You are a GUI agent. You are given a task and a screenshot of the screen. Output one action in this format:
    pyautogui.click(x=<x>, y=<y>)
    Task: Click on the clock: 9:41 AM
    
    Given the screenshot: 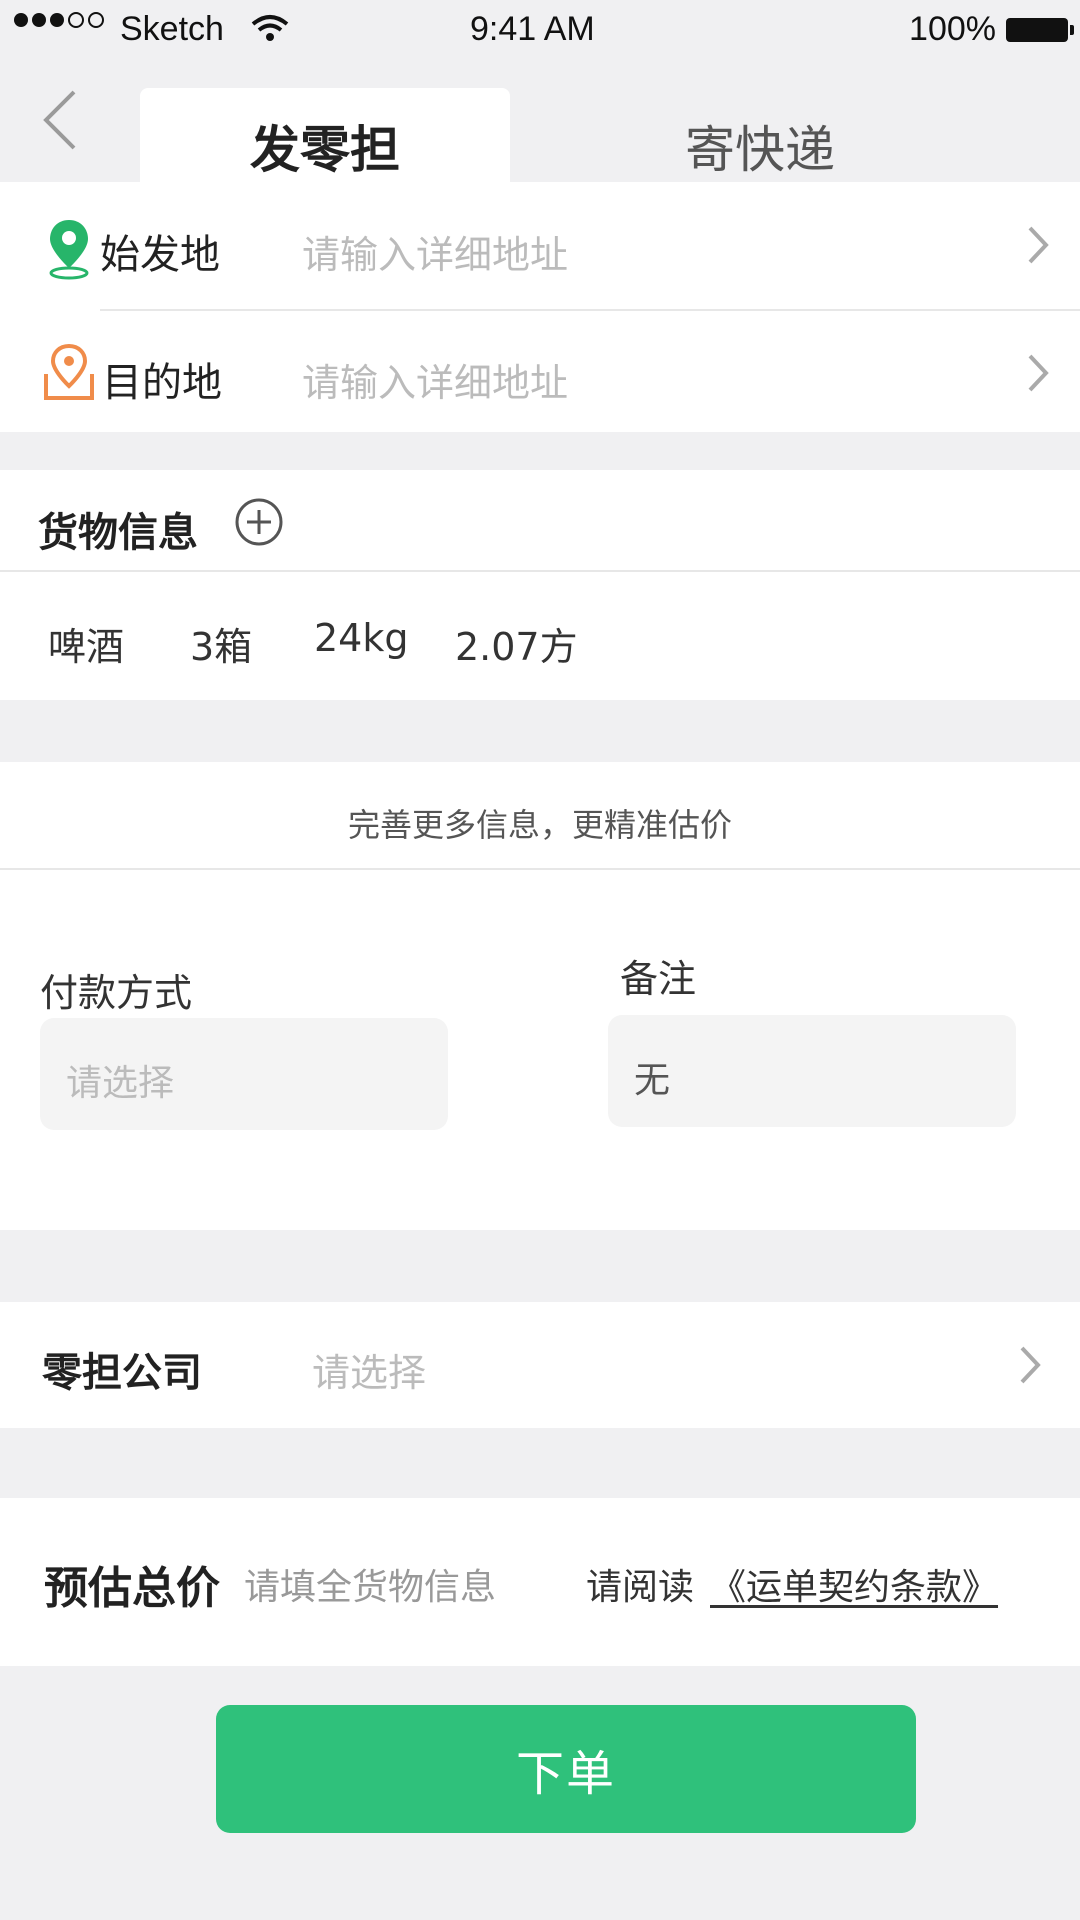 What is the action you would take?
    pyautogui.click(x=532, y=29)
    